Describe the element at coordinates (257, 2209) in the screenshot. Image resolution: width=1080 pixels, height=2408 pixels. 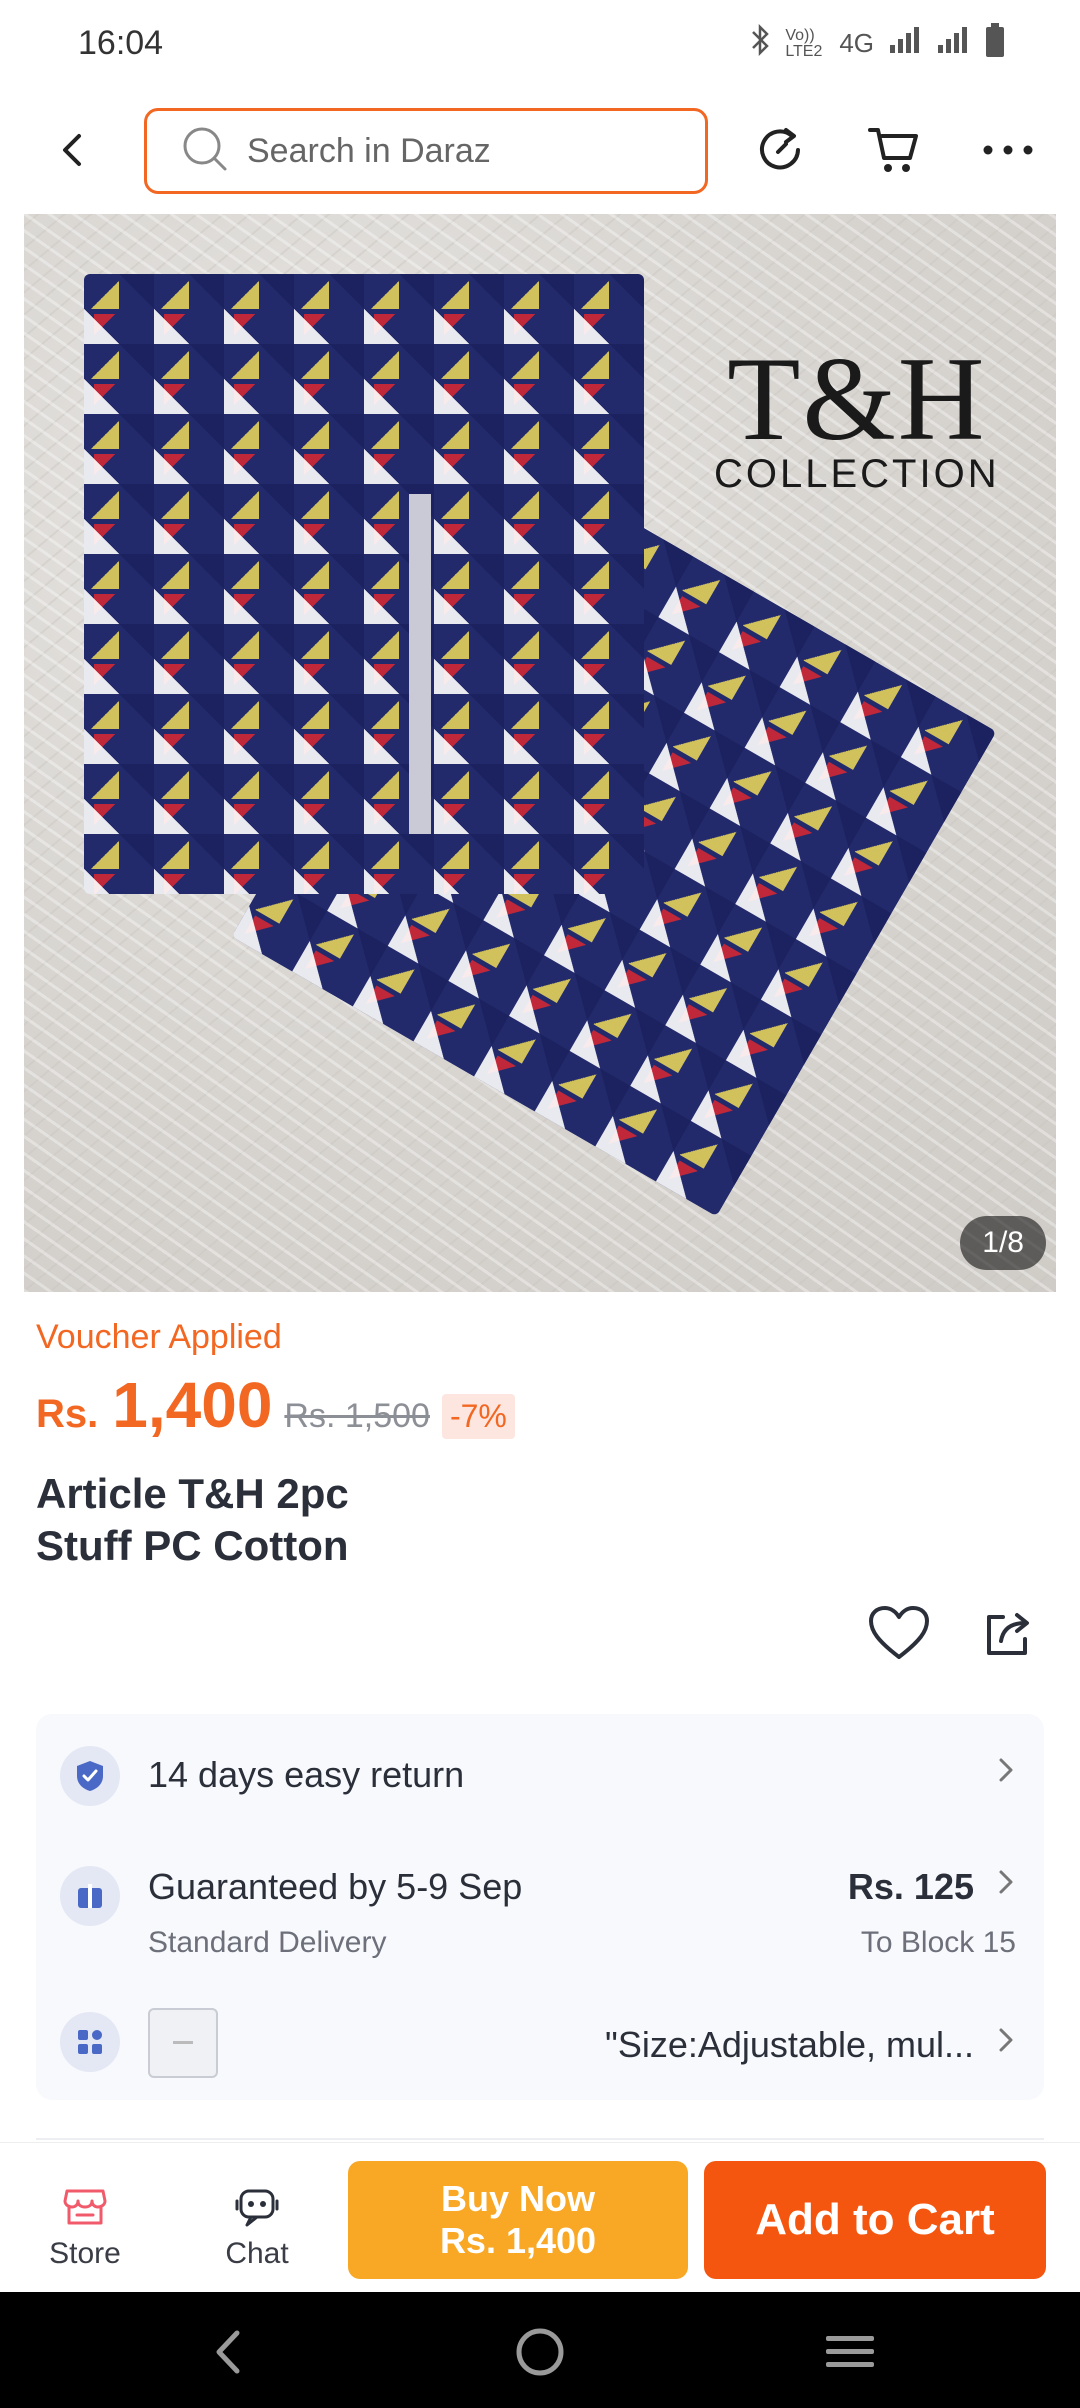
I see `chat-bot-icon` at that location.